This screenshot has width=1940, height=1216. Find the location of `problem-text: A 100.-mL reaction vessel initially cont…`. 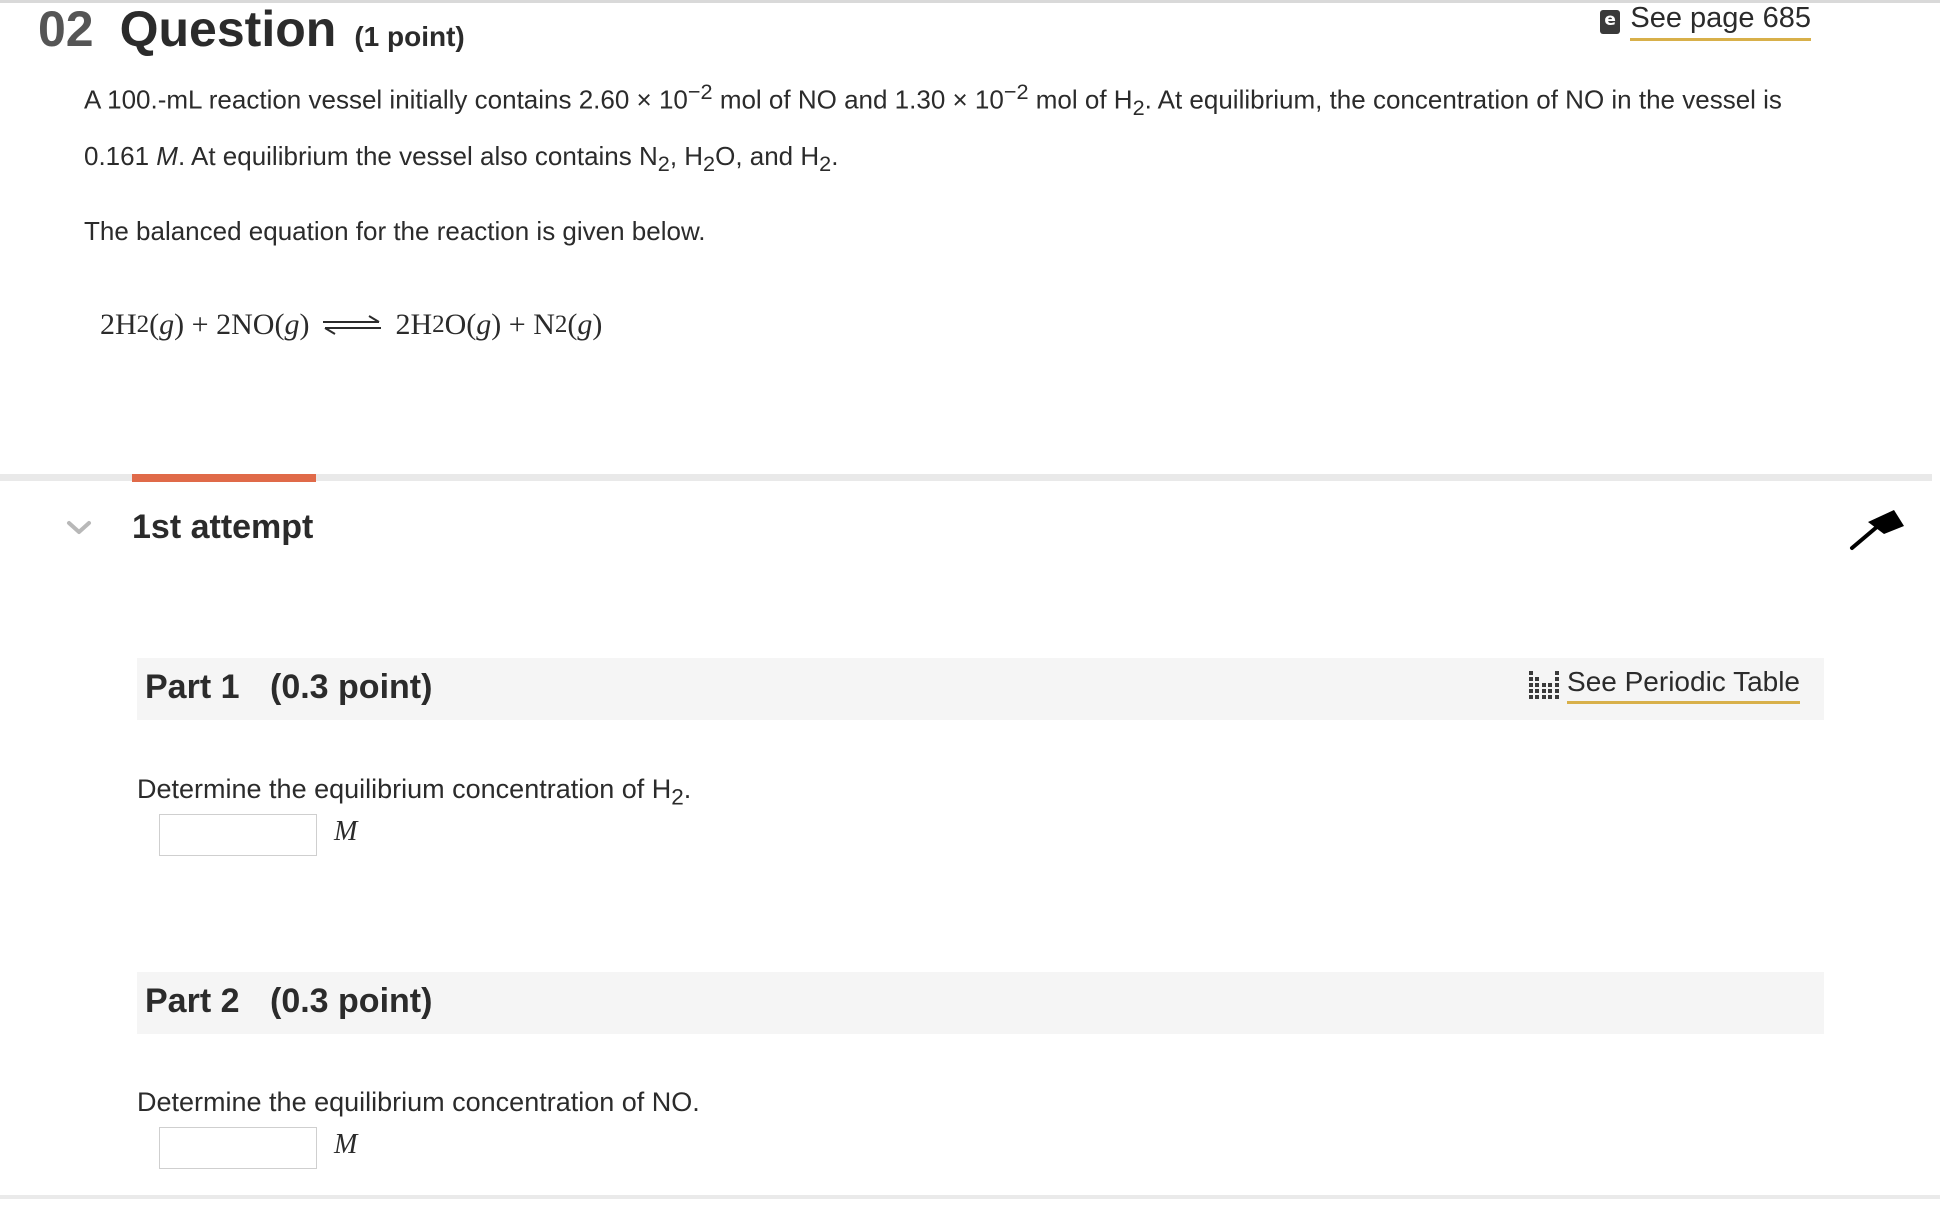

problem-text: A 100.-mL reaction vessel initially cont… is located at coordinates (386, 99).